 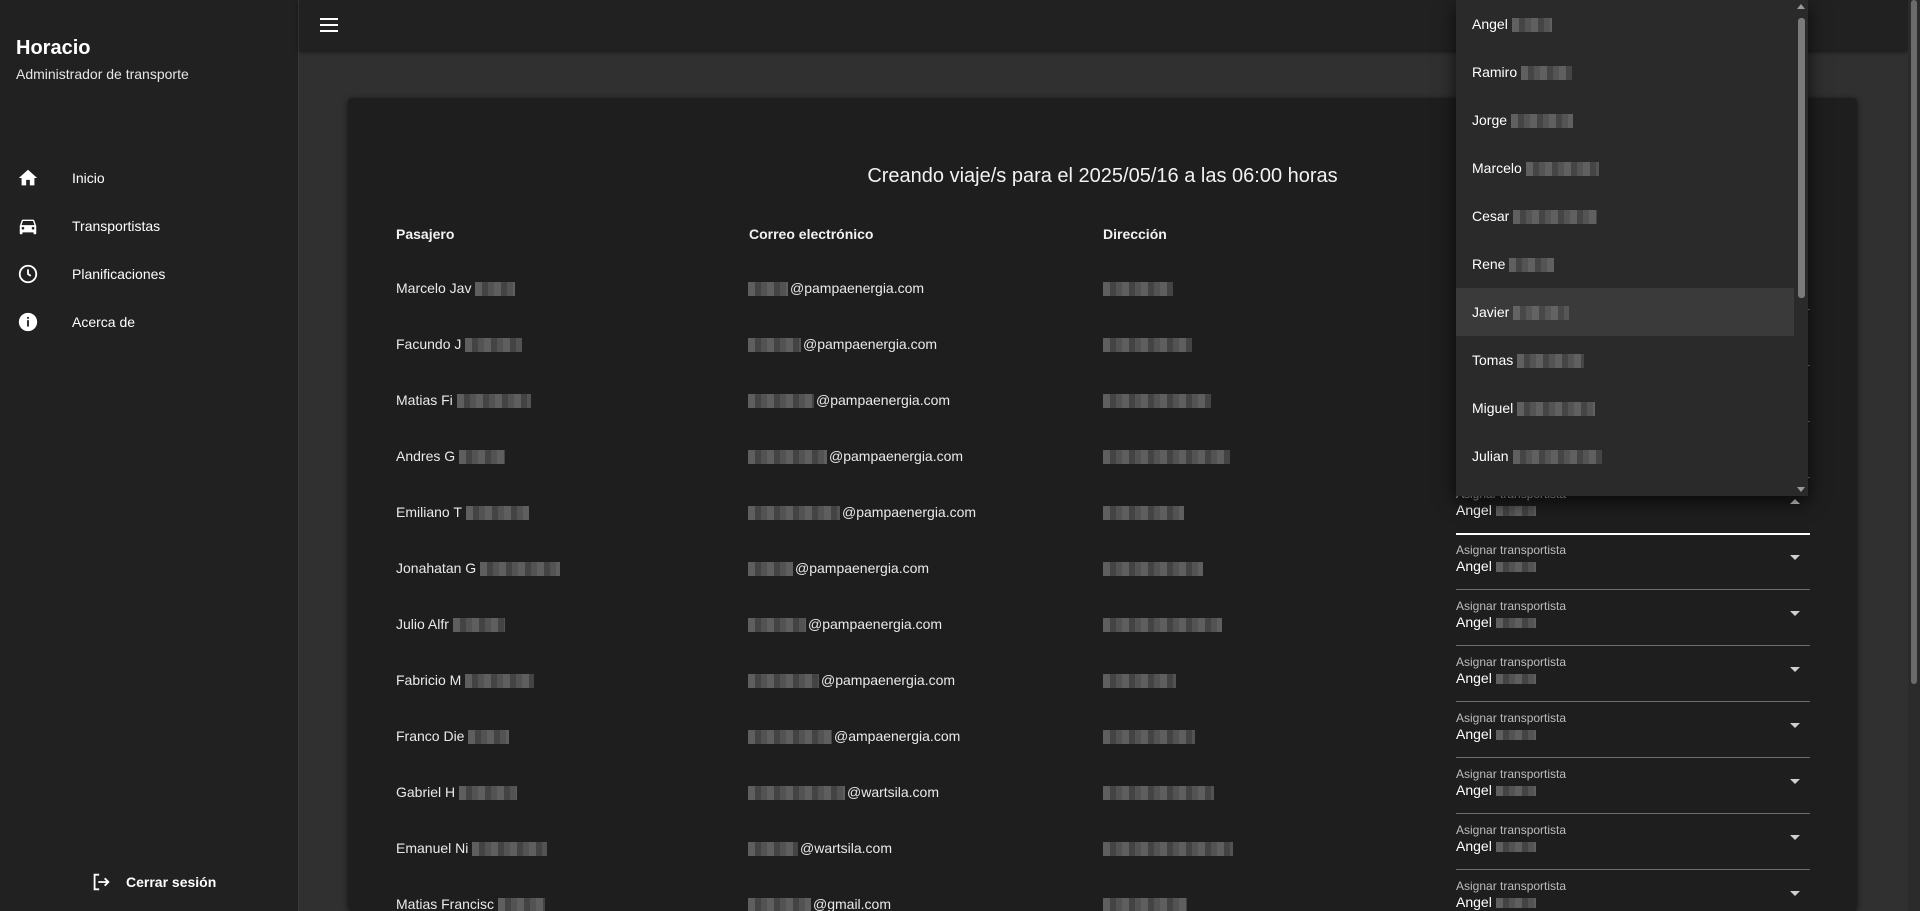 I want to click on passenger-name: Gabriel H, so click(x=457, y=792).